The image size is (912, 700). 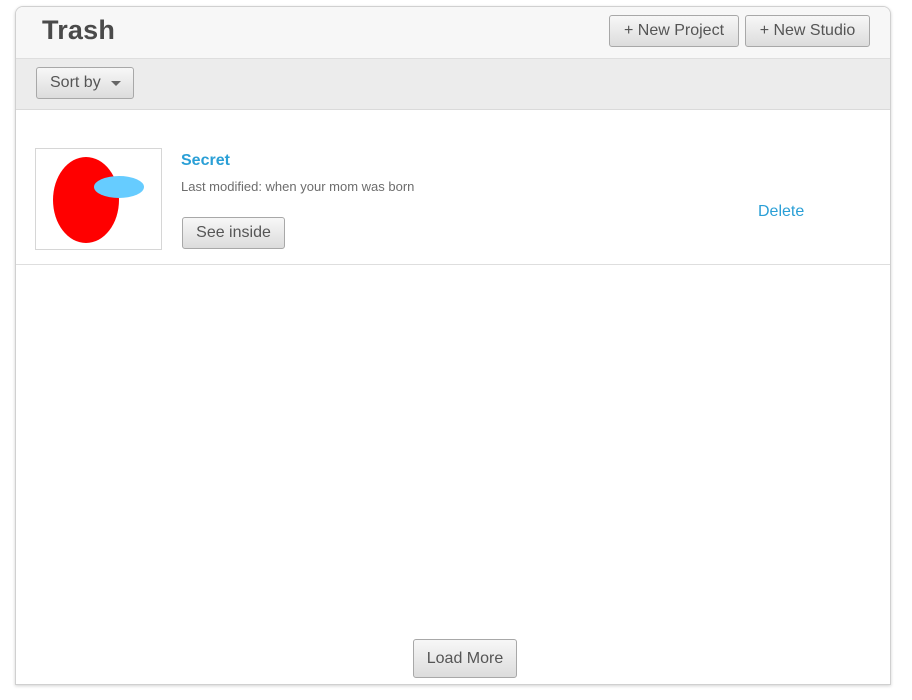 What do you see at coordinates (453, 33) in the screenshot?
I see `panel-header: Trash + New Project + New Studio` at bounding box center [453, 33].